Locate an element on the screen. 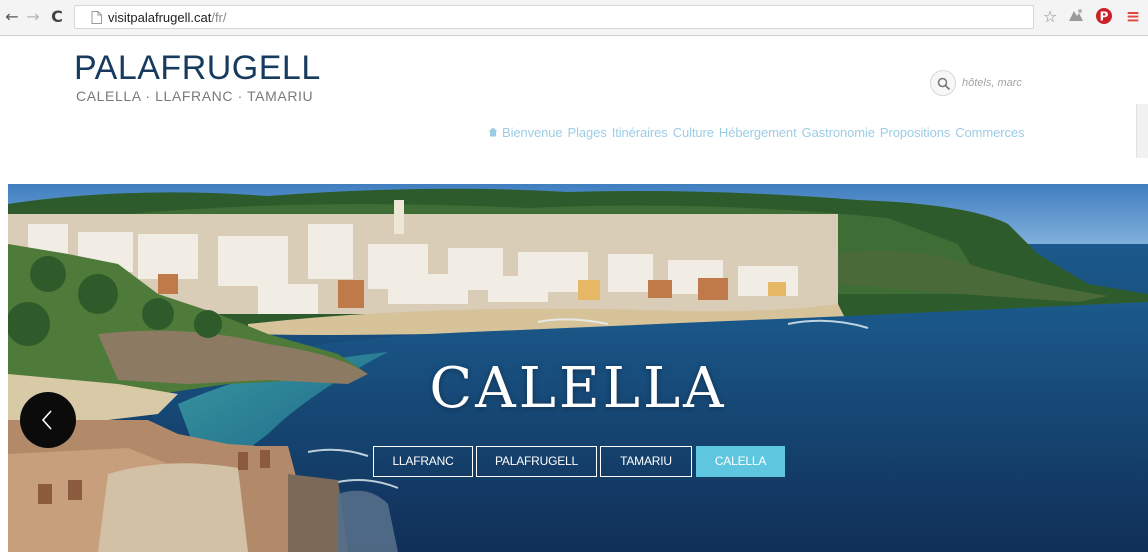  url-text: visitpalafrugell.cat/fr/ is located at coordinates (167, 17).